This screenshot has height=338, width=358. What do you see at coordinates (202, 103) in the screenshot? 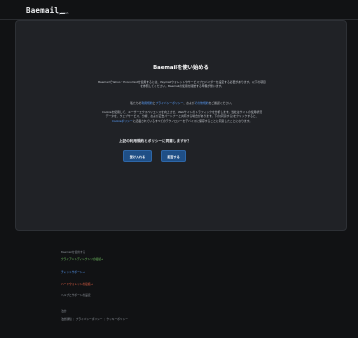
I see `other-terms-link: その他規約` at bounding box center [202, 103].